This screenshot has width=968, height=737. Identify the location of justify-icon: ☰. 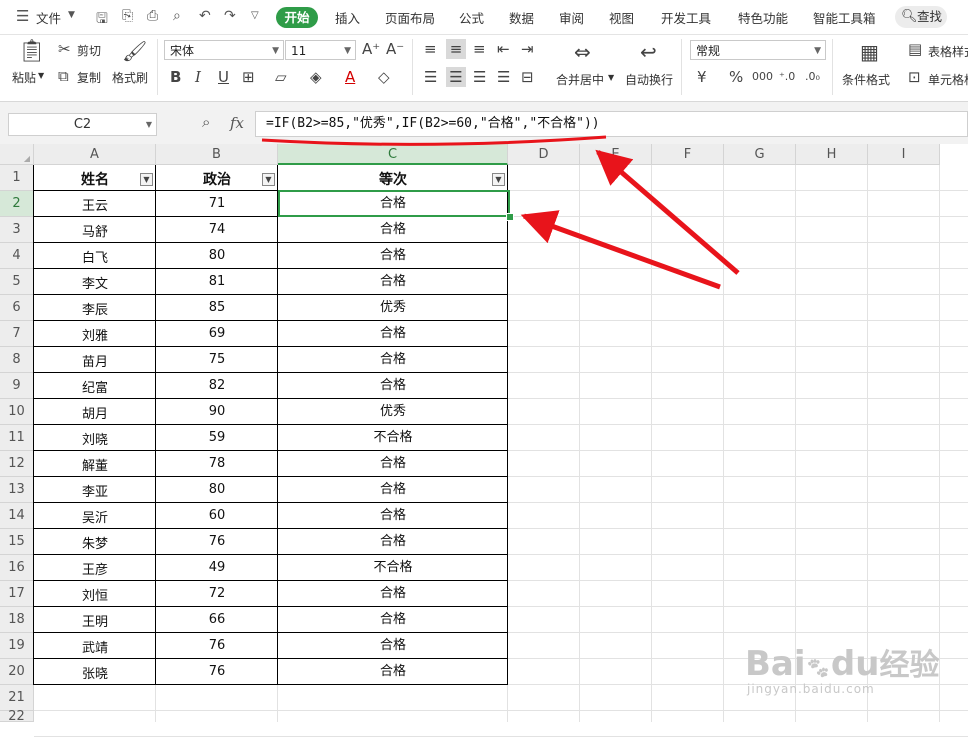
(503, 77).